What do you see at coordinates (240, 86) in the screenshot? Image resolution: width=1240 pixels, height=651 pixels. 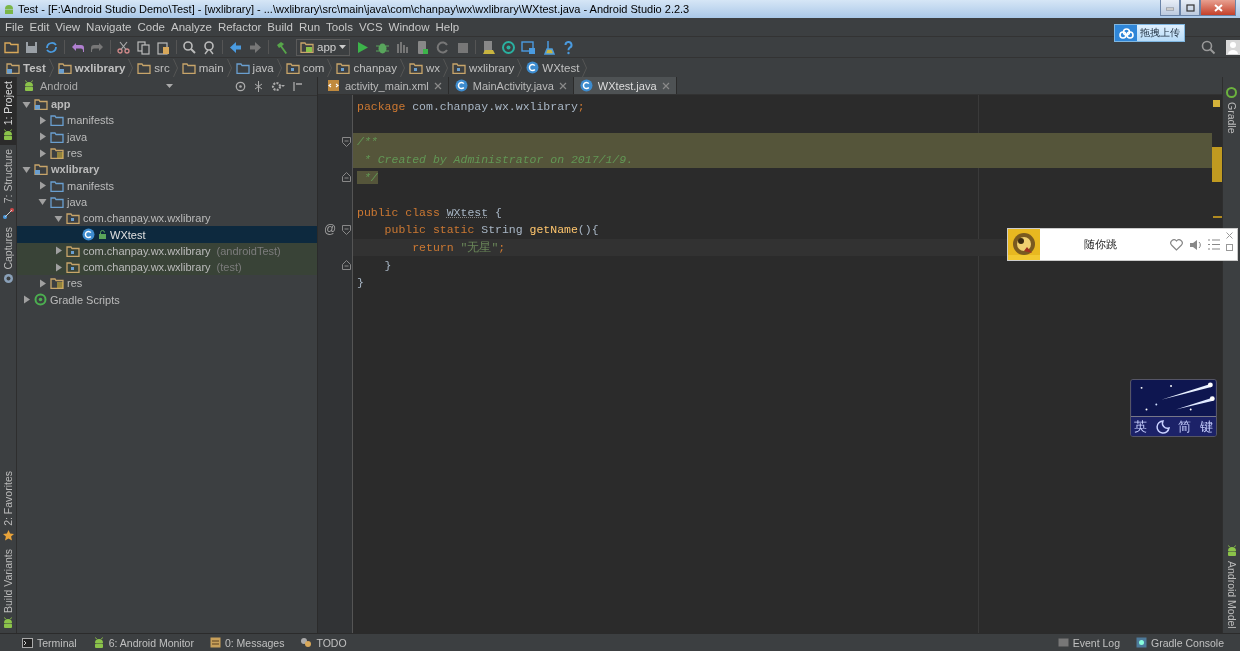 I see `target-icon` at bounding box center [240, 86].